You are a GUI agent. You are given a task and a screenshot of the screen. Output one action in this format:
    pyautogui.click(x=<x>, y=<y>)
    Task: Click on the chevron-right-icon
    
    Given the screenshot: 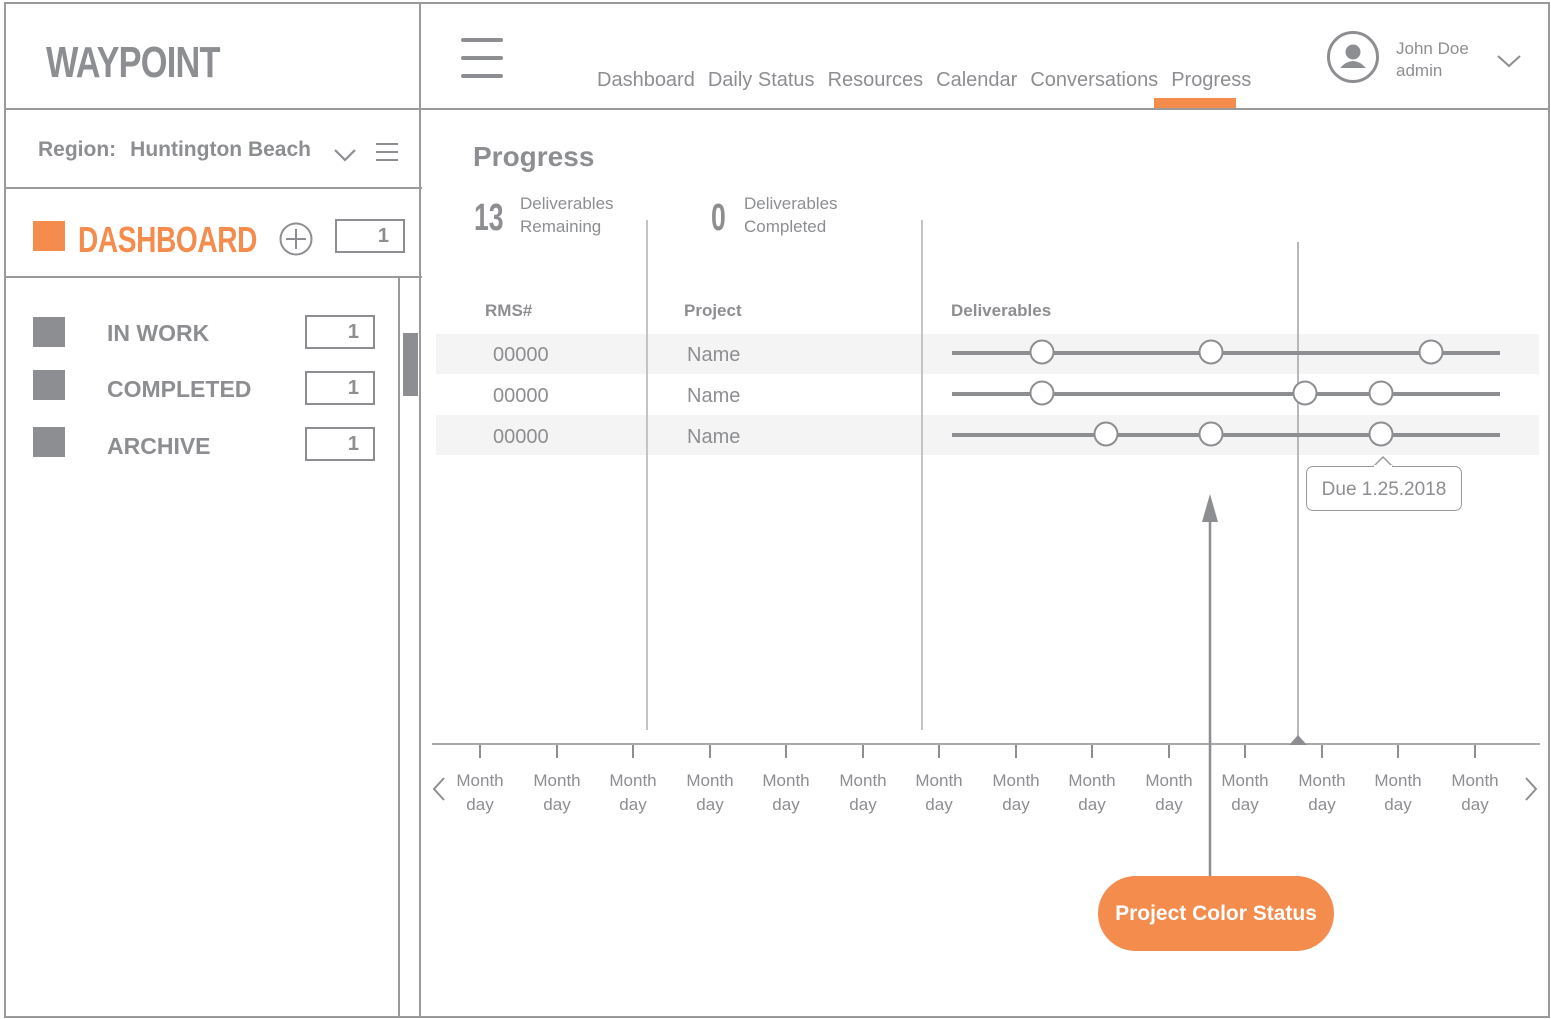 What is the action you would take?
    pyautogui.click(x=1531, y=789)
    